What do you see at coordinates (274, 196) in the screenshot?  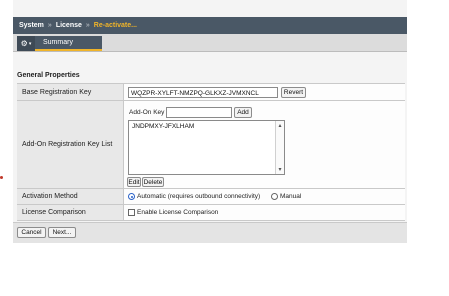 I see `manual-radio` at bounding box center [274, 196].